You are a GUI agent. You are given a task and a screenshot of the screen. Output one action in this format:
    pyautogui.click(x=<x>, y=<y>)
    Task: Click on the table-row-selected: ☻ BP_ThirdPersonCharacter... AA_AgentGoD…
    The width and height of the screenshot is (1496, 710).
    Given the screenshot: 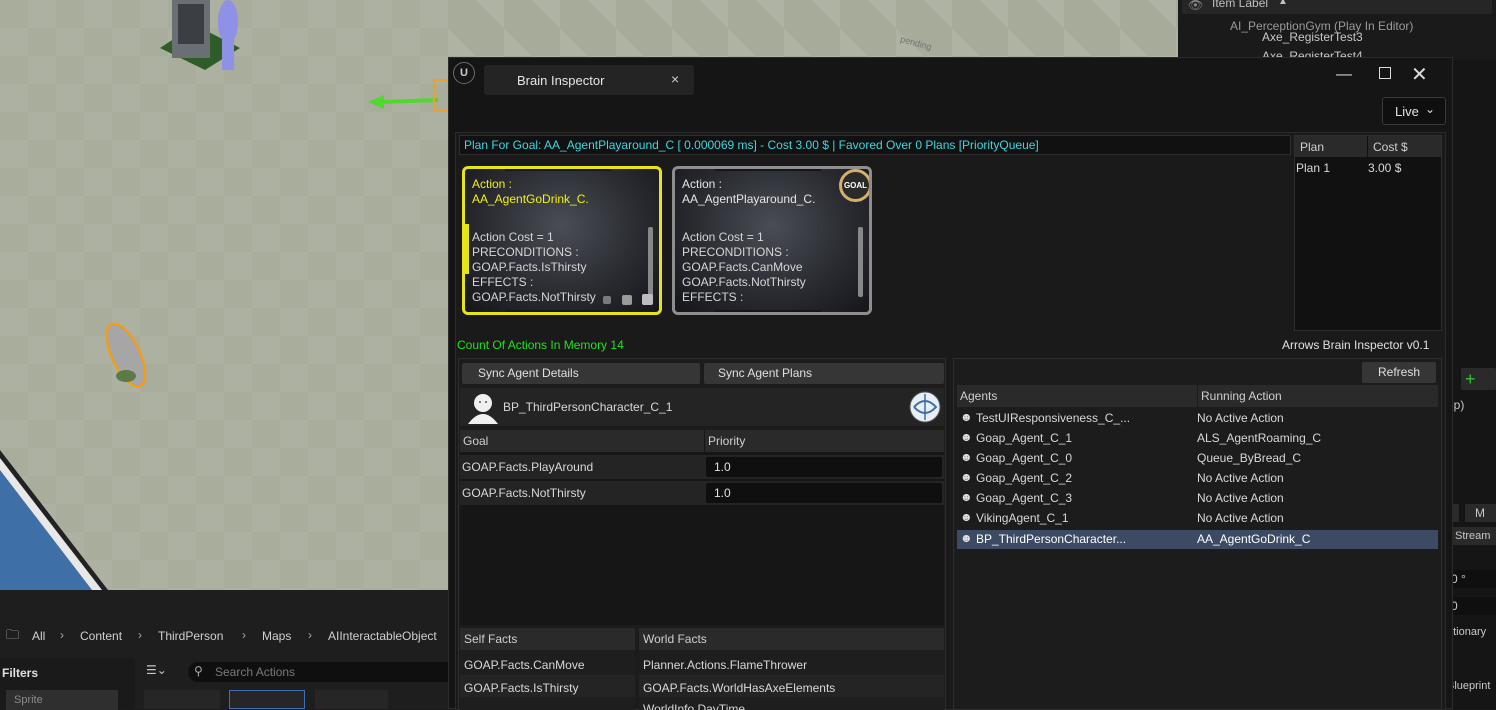 What is the action you would take?
    pyautogui.click(x=1197, y=539)
    